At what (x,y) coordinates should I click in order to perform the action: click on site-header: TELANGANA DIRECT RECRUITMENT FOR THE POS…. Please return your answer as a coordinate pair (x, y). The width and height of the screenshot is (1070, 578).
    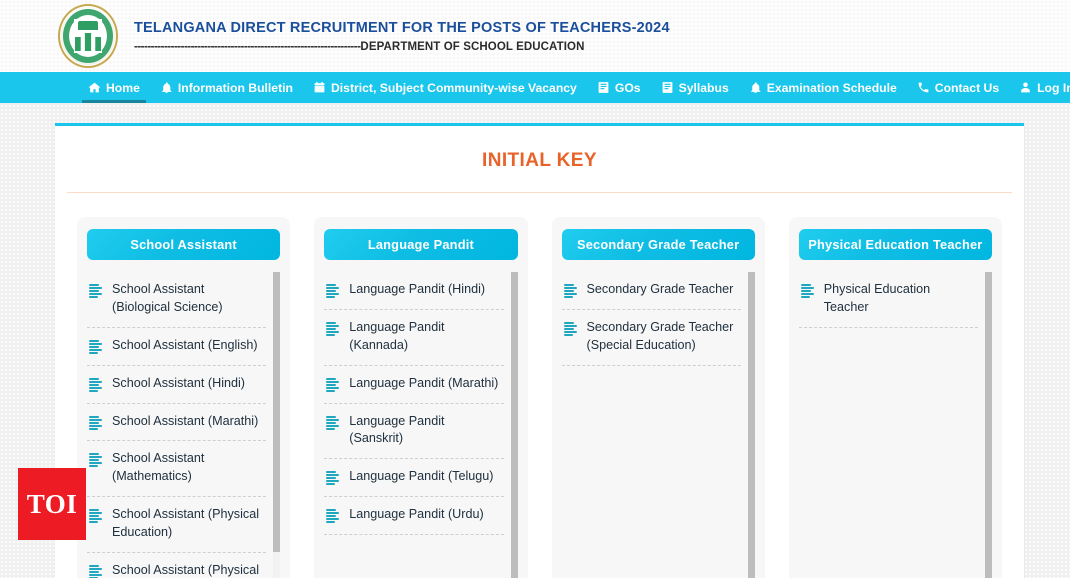
    Looking at the image, I should click on (535, 36).